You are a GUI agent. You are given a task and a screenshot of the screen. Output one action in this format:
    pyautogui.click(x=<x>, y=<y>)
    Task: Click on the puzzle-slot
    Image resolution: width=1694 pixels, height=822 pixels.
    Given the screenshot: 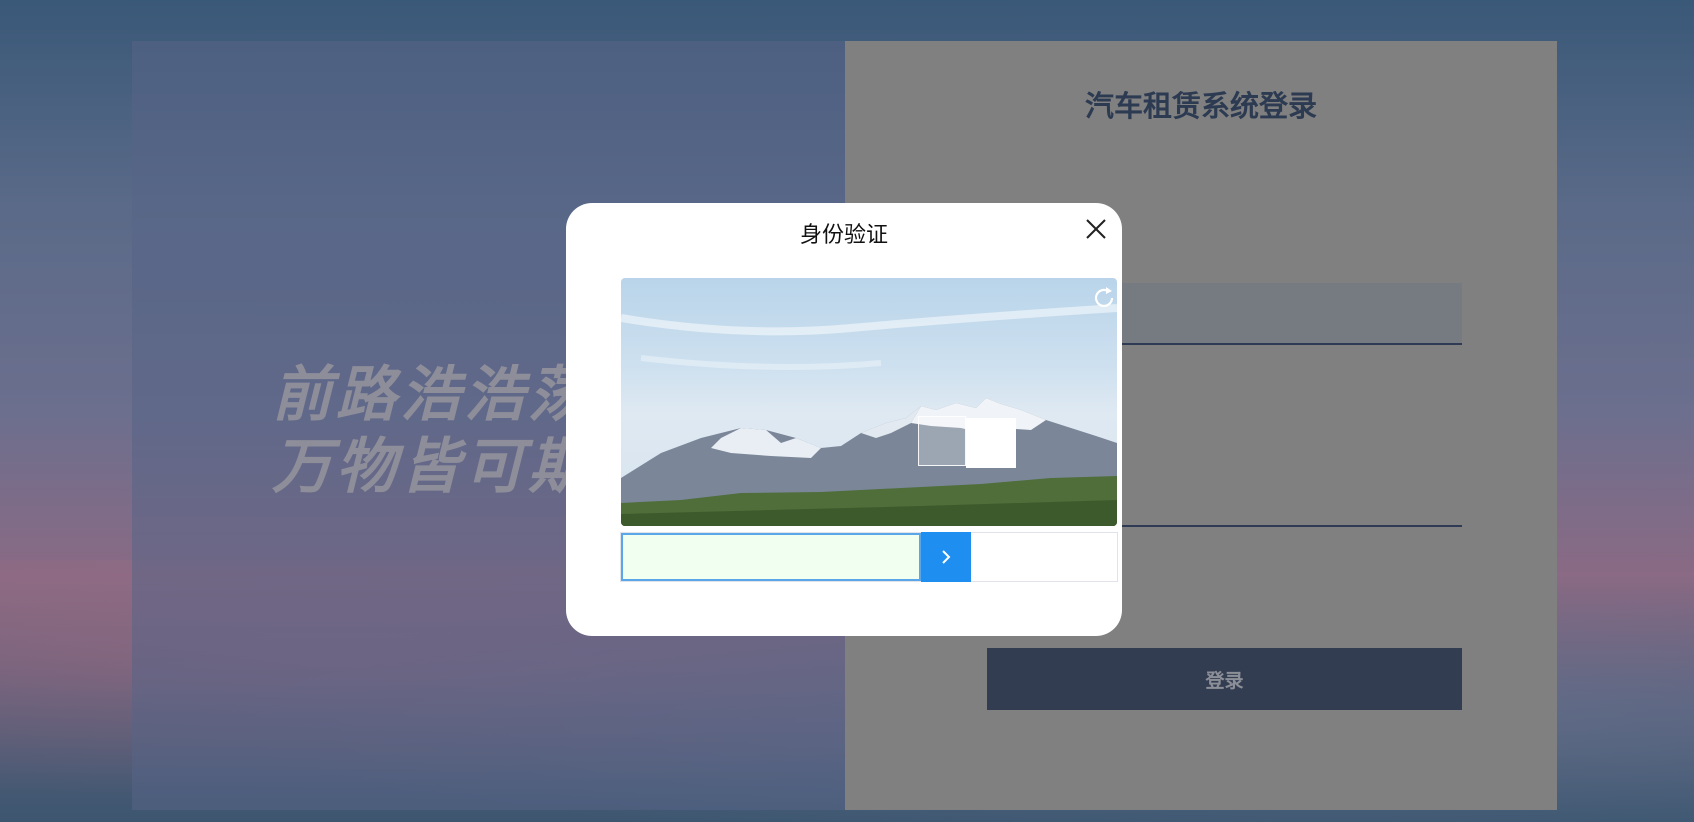 What is the action you would take?
    pyautogui.click(x=942, y=441)
    